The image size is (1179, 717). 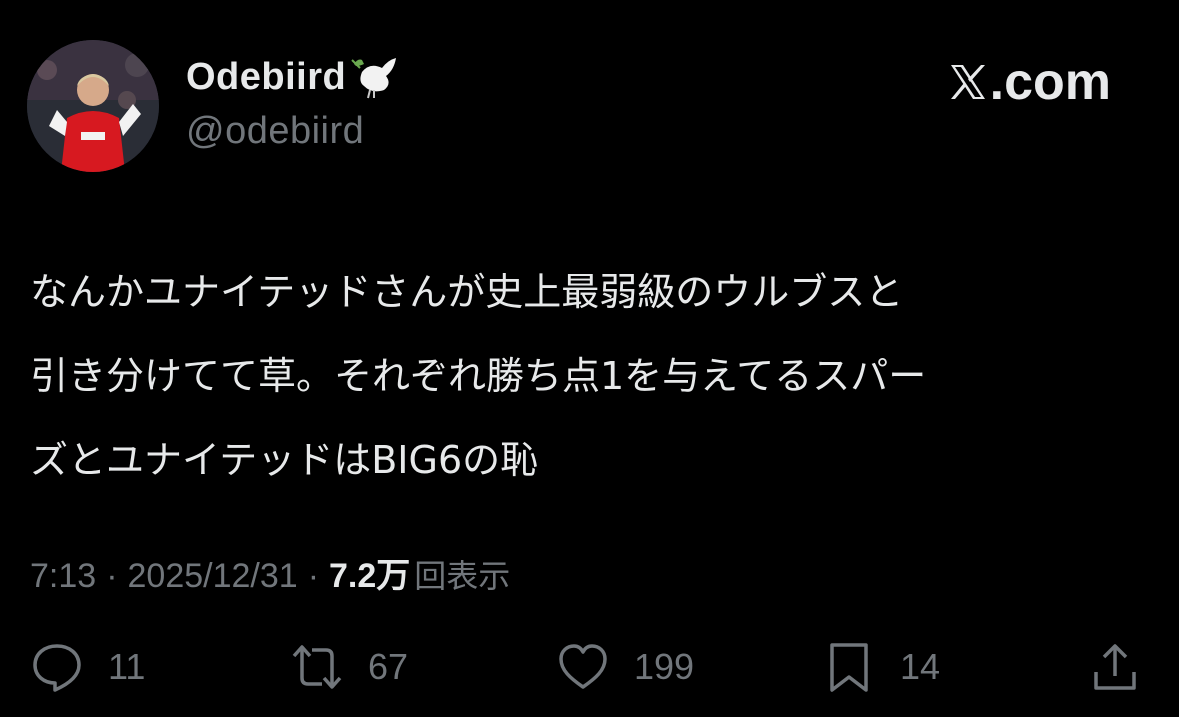 I want to click on brand-domain-text: .com, so click(x=1050, y=82).